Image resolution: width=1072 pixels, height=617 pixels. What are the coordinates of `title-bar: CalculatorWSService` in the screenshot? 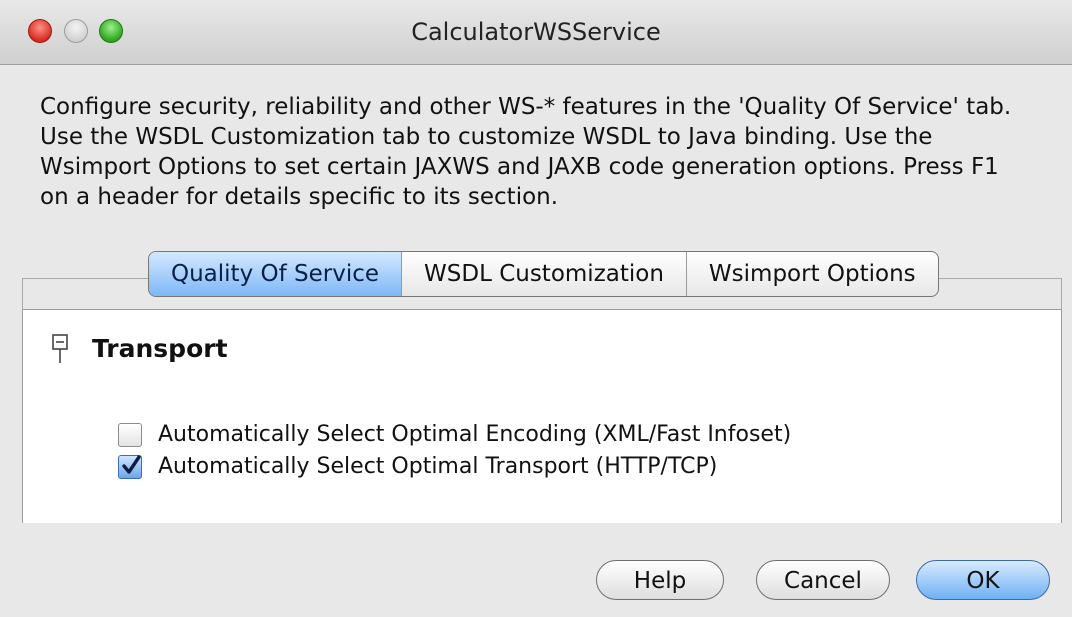 It's located at (536, 32).